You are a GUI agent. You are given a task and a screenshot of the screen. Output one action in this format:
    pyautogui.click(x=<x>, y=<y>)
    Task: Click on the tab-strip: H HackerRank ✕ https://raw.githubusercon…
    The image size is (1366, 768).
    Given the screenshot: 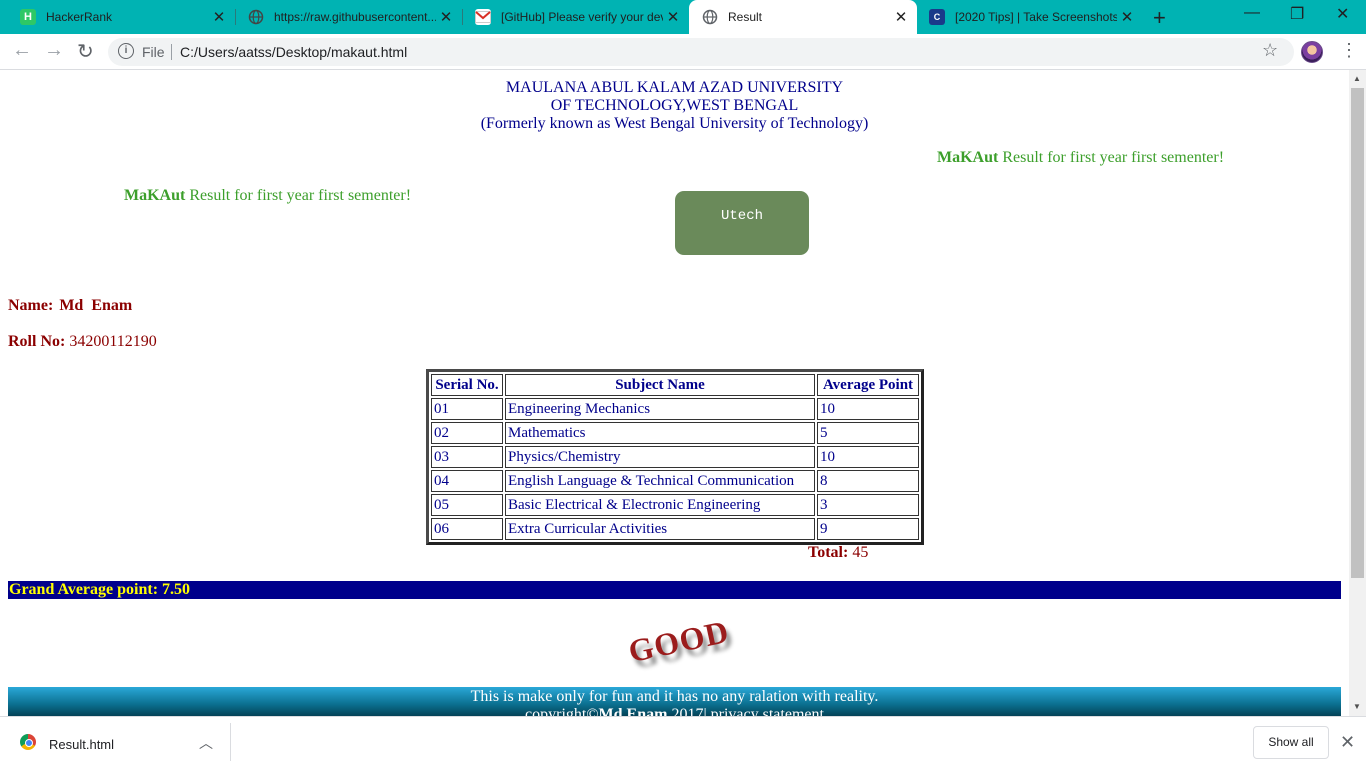 What is the action you would take?
    pyautogui.click(x=683, y=17)
    